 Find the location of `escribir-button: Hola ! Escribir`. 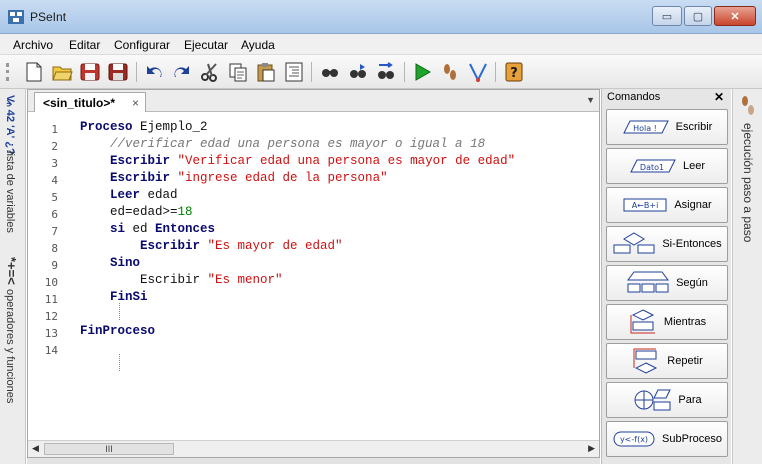

escribir-button: Hola ! Escribir is located at coordinates (667, 127).